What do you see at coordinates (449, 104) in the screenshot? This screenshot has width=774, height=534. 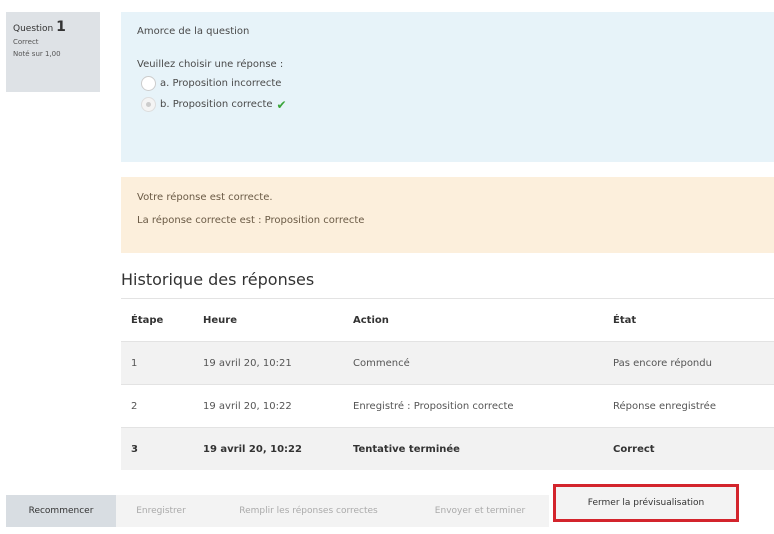 I see `answer-option-b: b. Proposition correcte ✔` at bounding box center [449, 104].